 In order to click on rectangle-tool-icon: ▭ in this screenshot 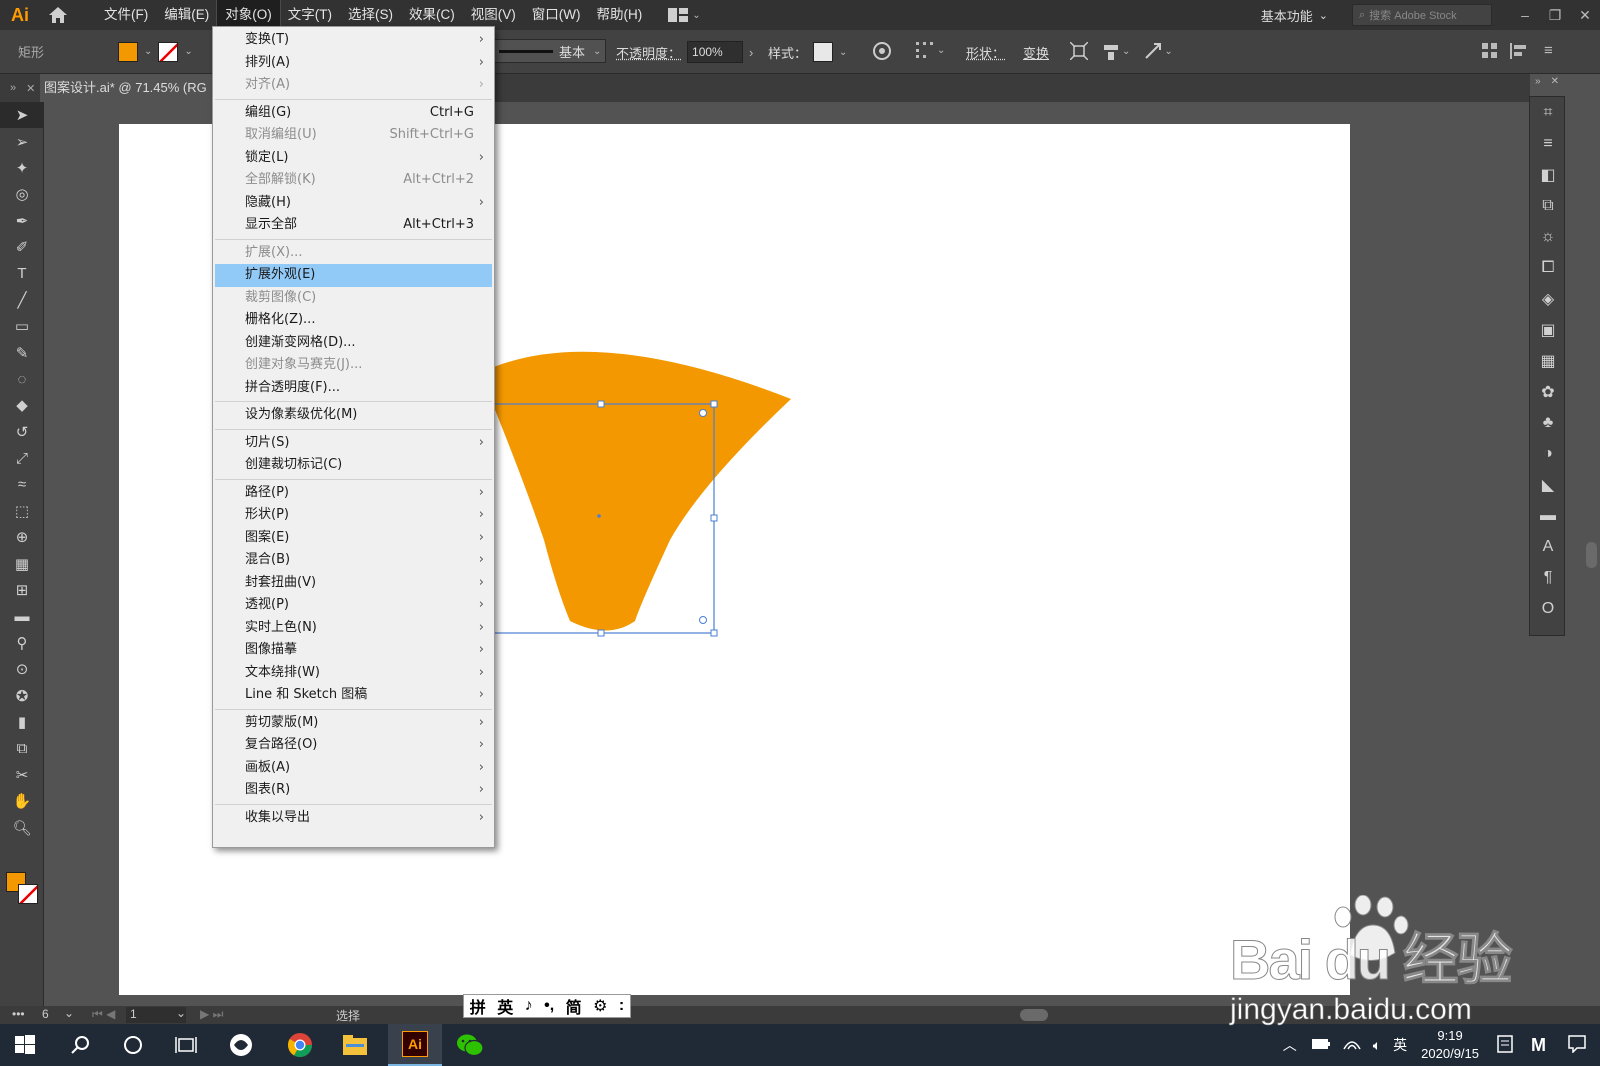, I will do `click(22, 326)`.